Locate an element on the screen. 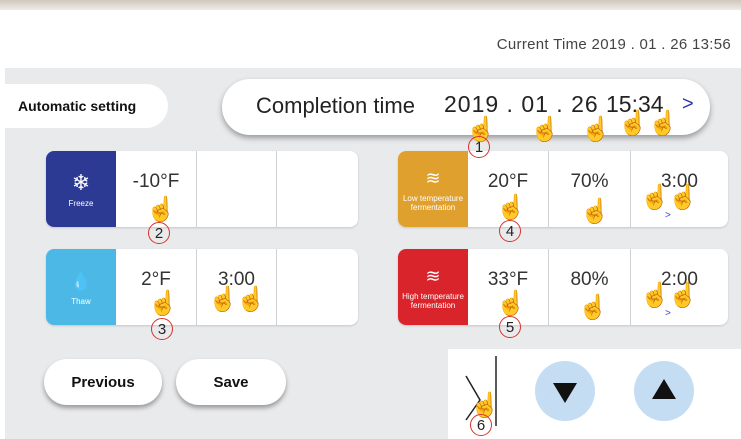 The height and width of the screenshot is (439, 741). previous-button: Previous is located at coordinates (103, 382).